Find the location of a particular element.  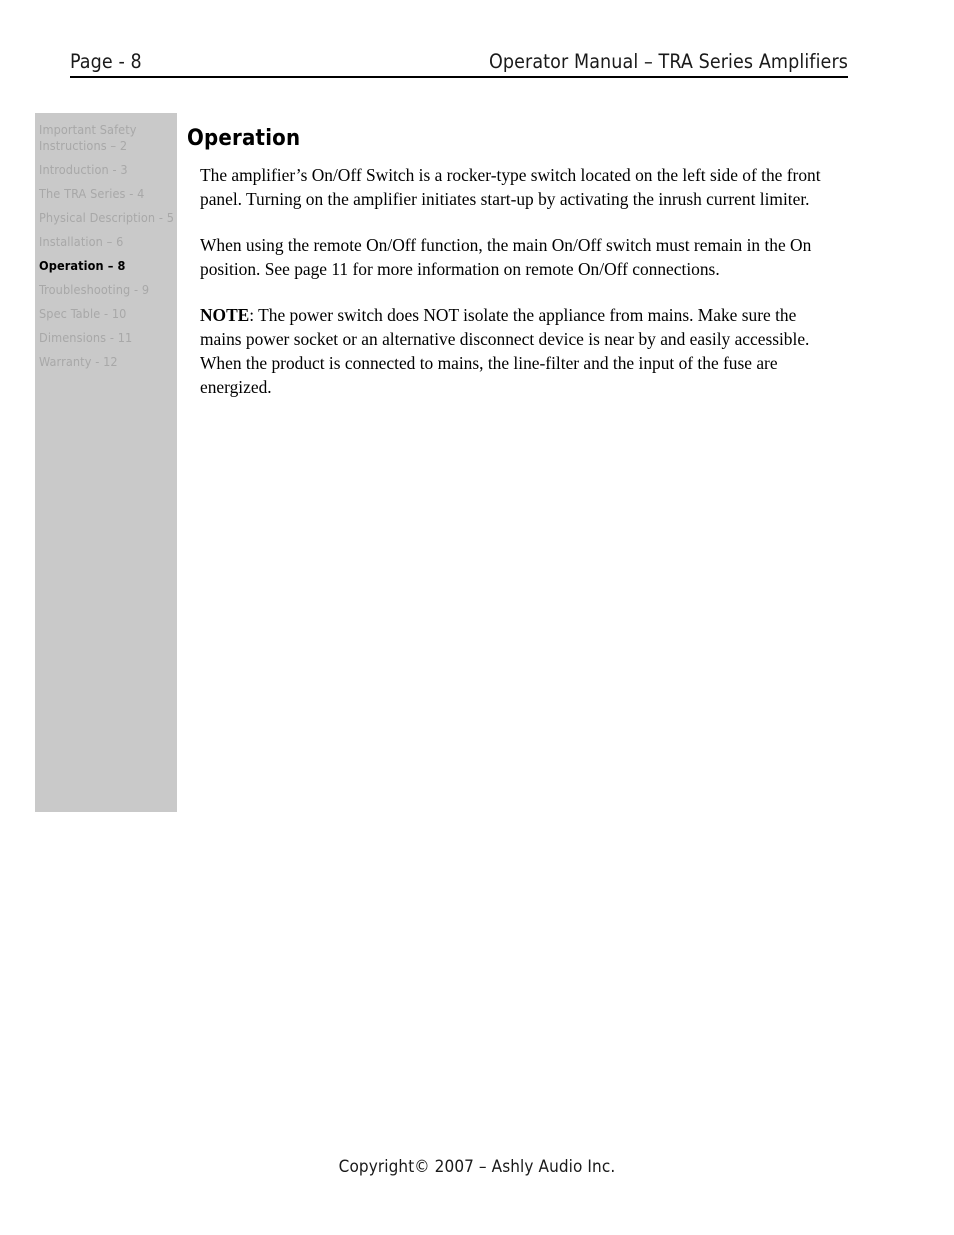

section-heading: Operation is located at coordinates (244, 138).